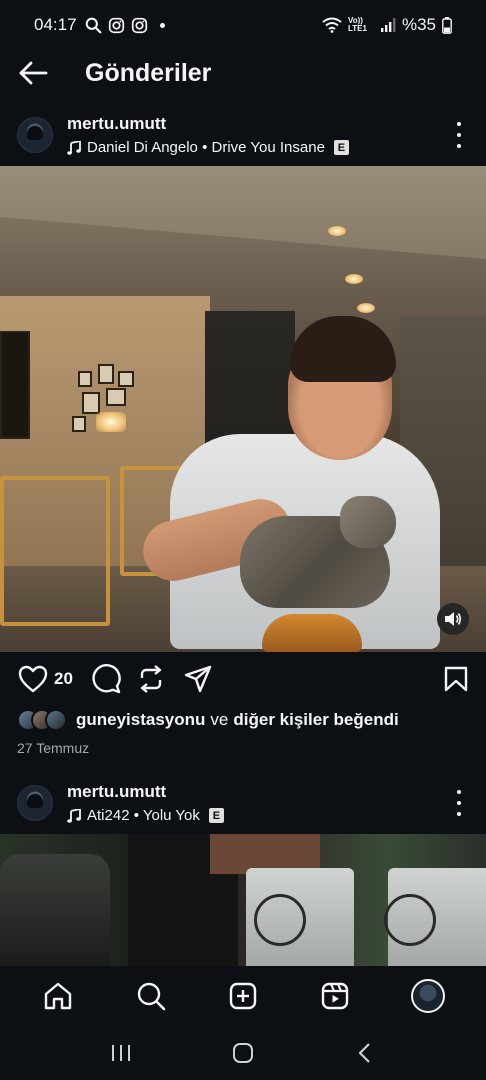  What do you see at coordinates (63, 679) in the screenshot?
I see `like-count: 20` at bounding box center [63, 679].